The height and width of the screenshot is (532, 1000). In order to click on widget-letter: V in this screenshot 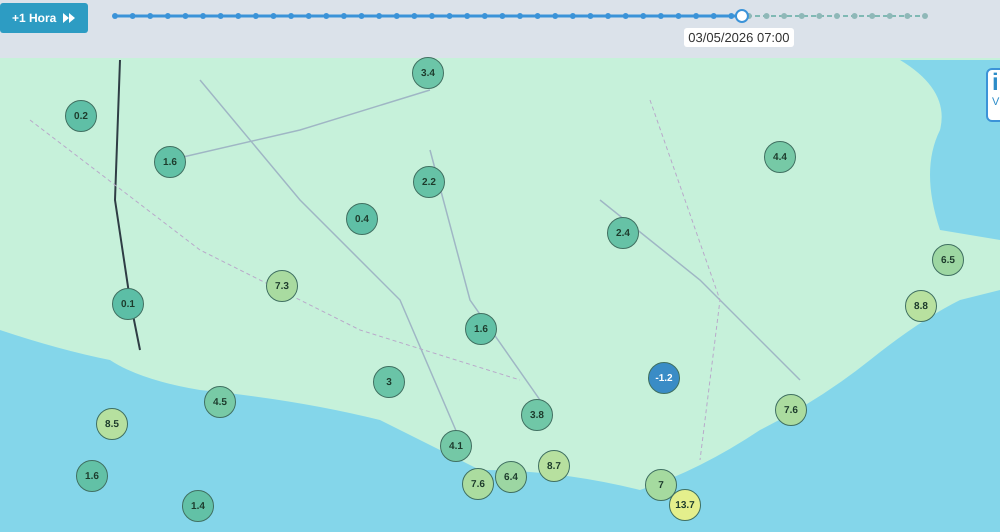, I will do `click(996, 102)`.